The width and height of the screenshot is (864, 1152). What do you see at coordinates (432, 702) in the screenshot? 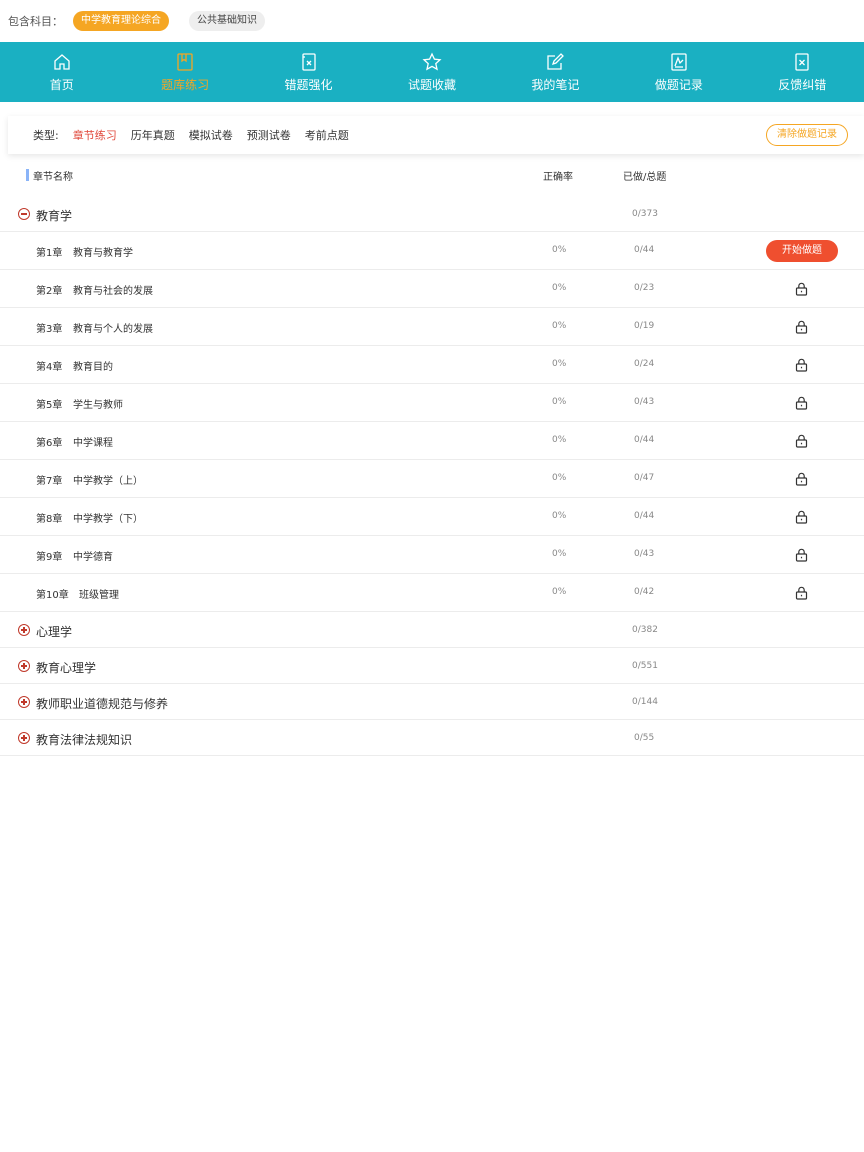
I see `group-row: 教师职业道德规范与修养 0/144` at bounding box center [432, 702].